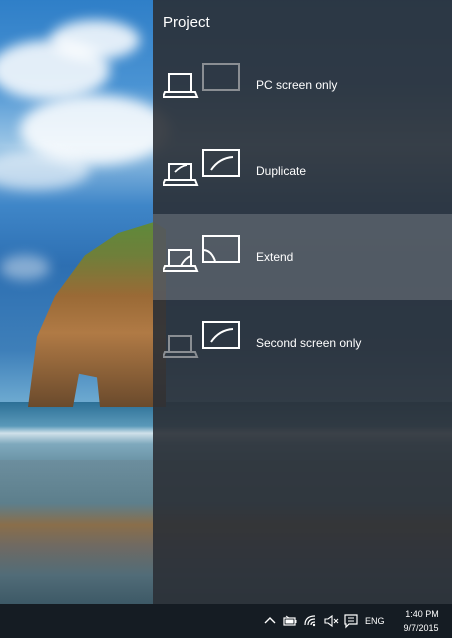 This screenshot has width=452, height=638. What do you see at coordinates (201, 253) in the screenshot?
I see `extend-icon` at bounding box center [201, 253].